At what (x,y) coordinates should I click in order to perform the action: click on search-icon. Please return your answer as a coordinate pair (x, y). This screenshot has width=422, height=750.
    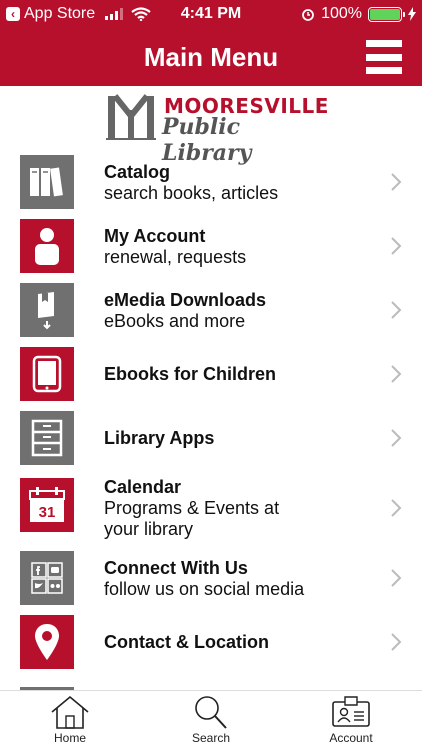
    Looking at the image, I should click on (211, 712).